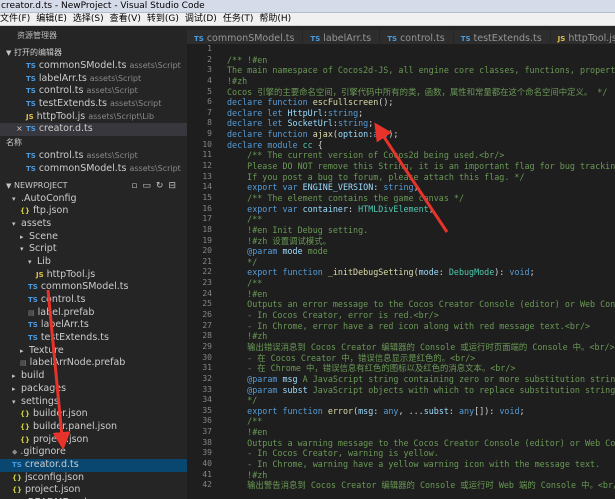 Image resolution: width=615 pixels, height=499 pixels. Describe the element at coordinates (16, 19) in the screenshot. I see `menu-item: 文件(F)` at that location.